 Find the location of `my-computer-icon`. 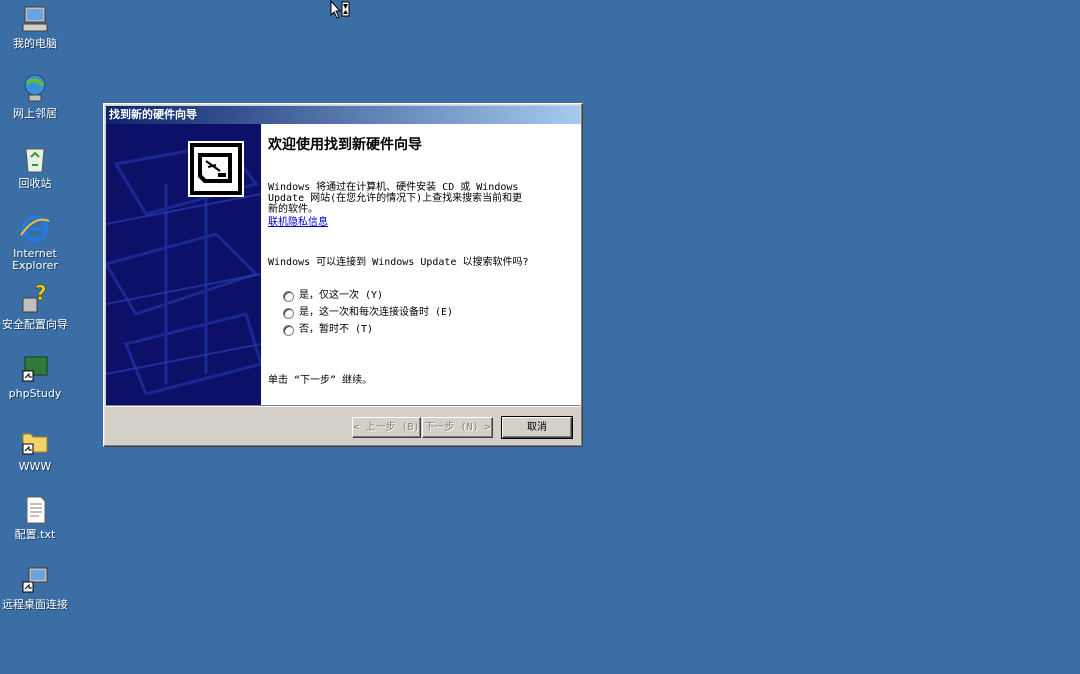

my-computer-icon is located at coordinates (35, 19).